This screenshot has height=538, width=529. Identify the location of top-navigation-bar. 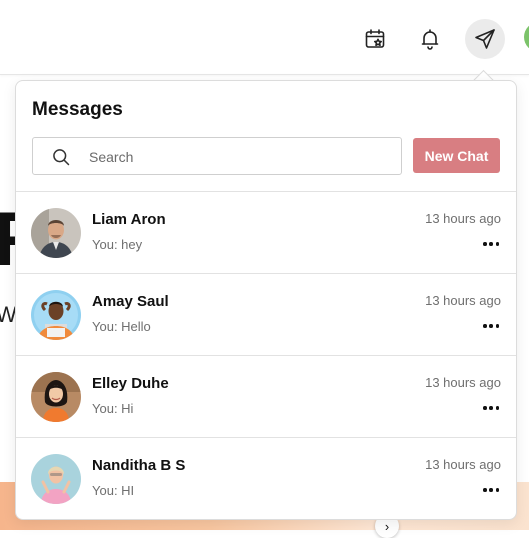
(264, 37).